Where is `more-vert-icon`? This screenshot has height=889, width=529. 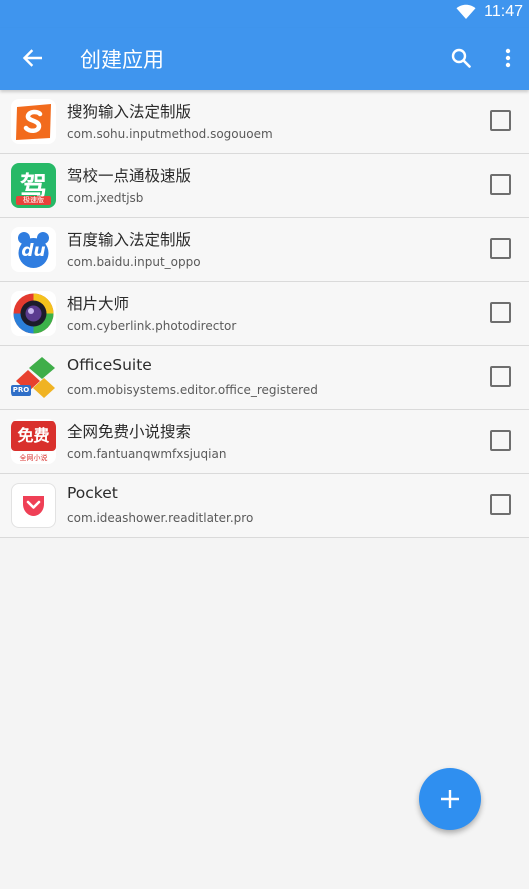
more-vert-icon is located at coordinates (508, 58).